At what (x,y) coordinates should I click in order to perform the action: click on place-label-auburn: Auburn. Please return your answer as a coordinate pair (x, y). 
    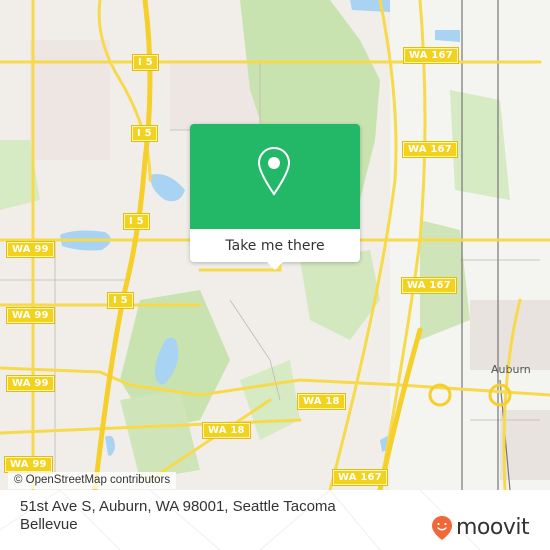
    Looking at the image, I should click on (511, 369).